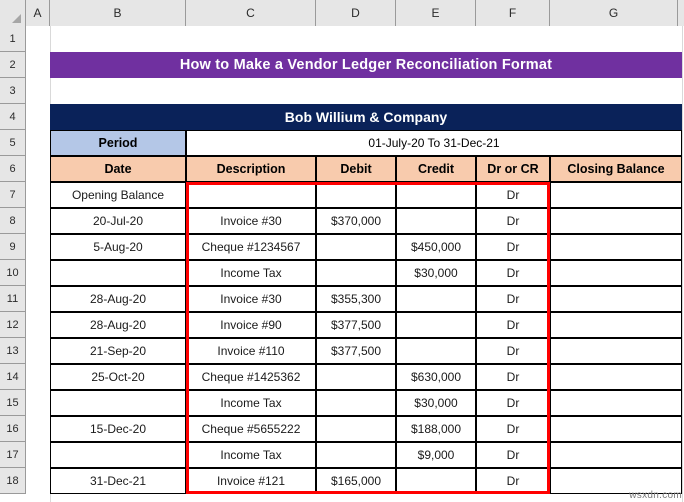  What do you see at coordinates (513, 195) in the screenshot?
I see `cell-dr-or-cr-row-7: Dr` at bounding box center [513, 195].